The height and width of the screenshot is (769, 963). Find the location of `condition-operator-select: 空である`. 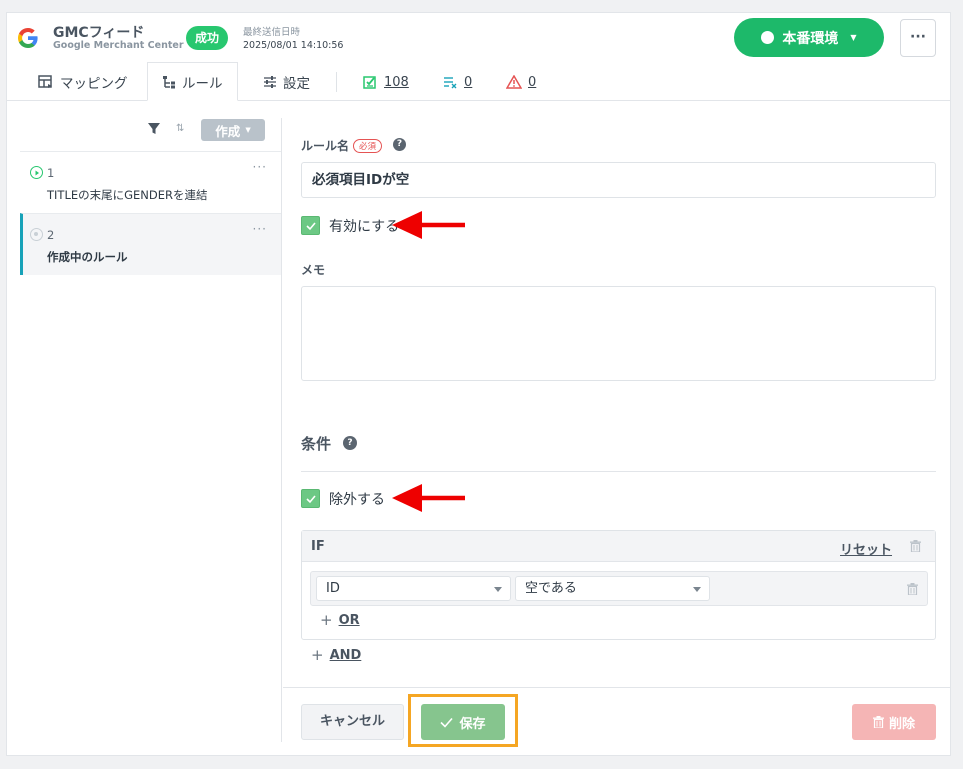

condition-operator-select: 空である is located at coordinates (612, 588).